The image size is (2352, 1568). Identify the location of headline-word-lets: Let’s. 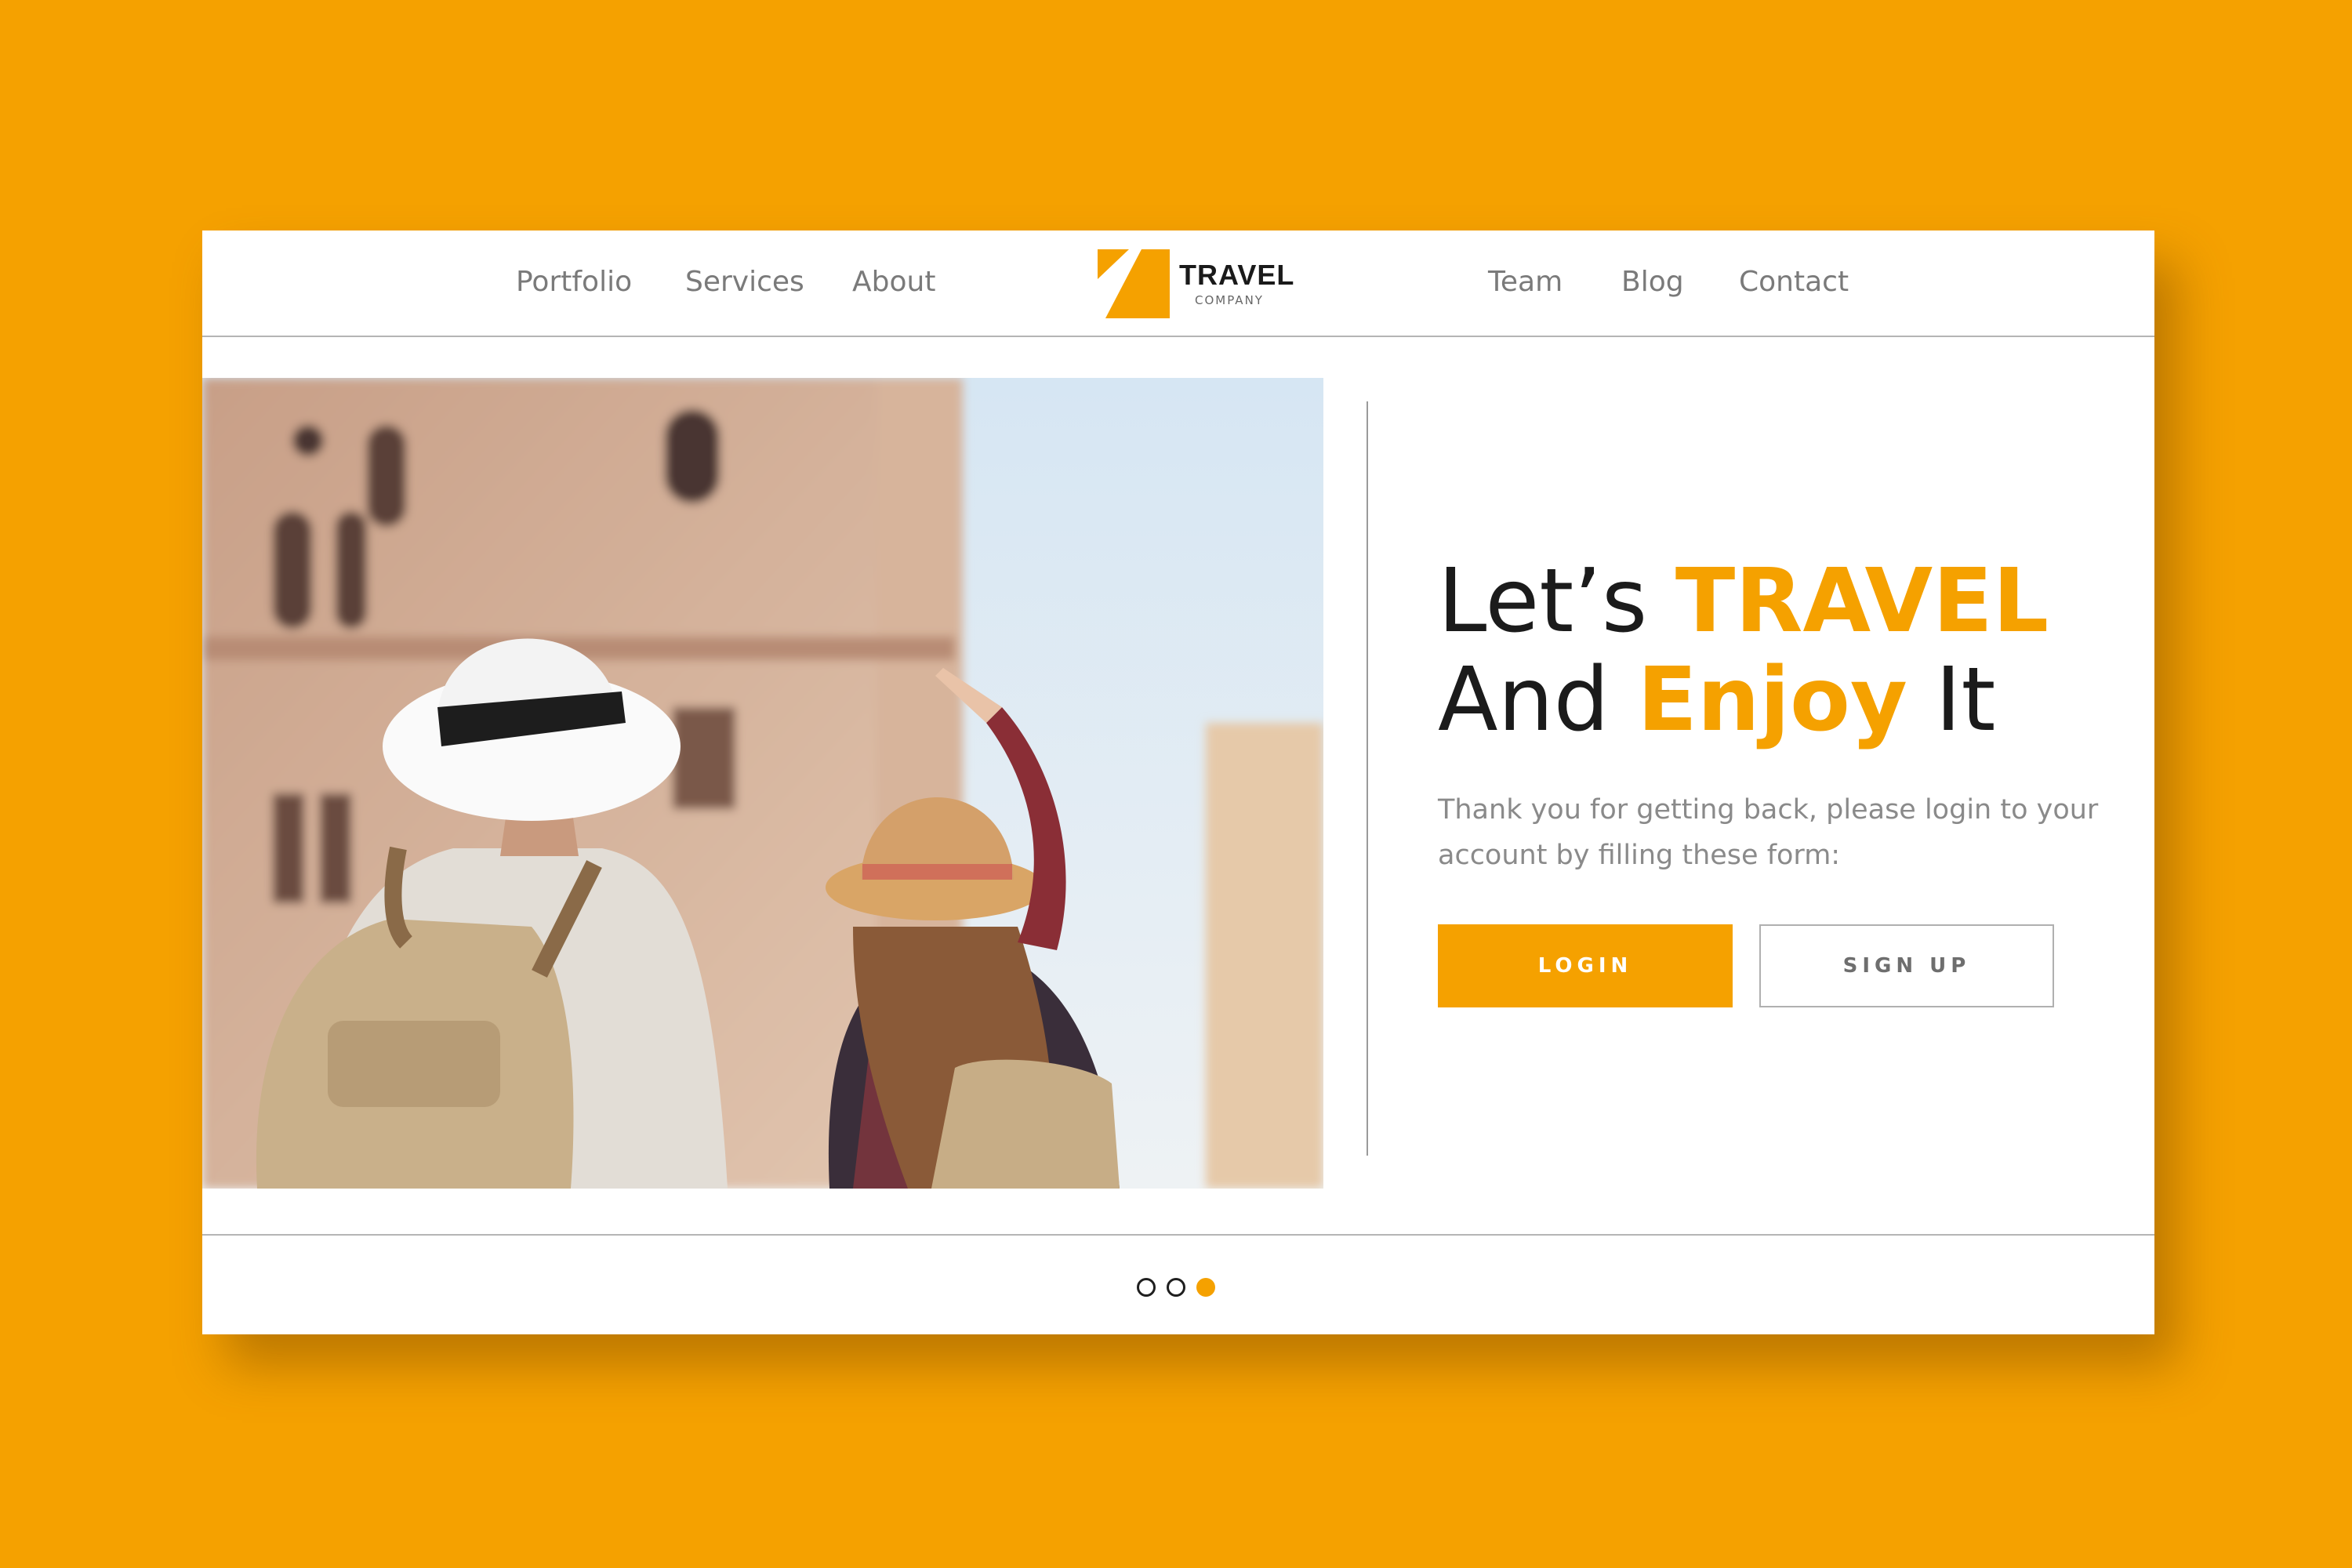
(1543, 601).